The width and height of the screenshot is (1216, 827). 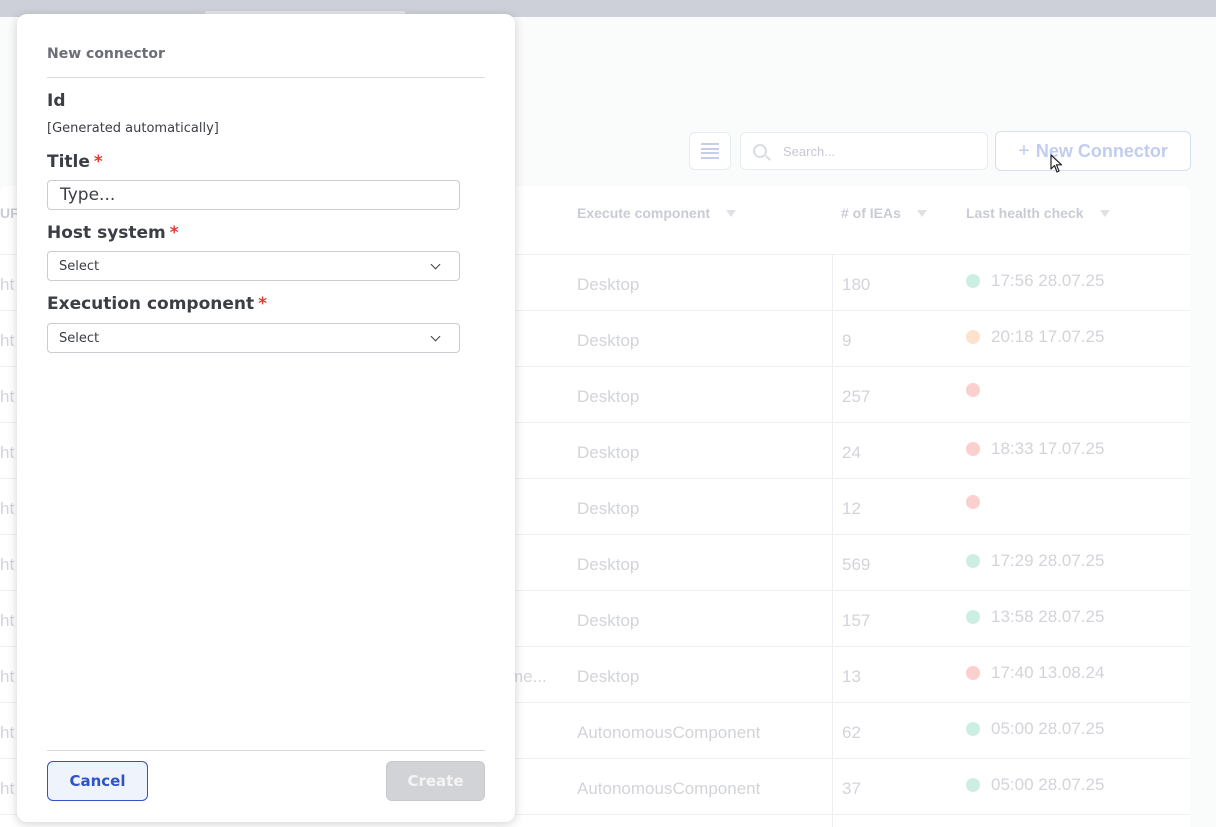 I want to click on host-system-select-value: Select, so click(x=79, y=266).